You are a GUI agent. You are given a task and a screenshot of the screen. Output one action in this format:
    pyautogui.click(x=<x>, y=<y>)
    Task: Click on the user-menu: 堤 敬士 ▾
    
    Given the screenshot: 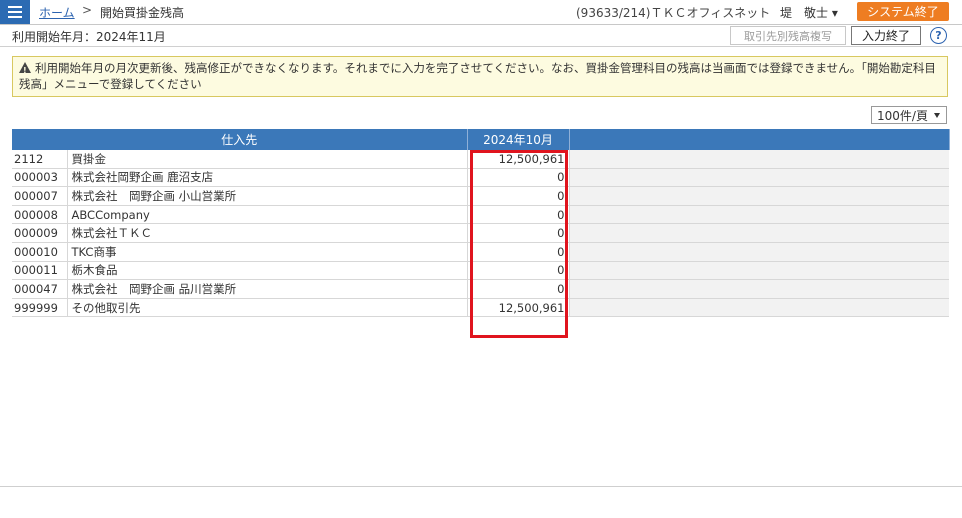 What is the action you would take?
    pyautogui.click(x=809, y=12)
    